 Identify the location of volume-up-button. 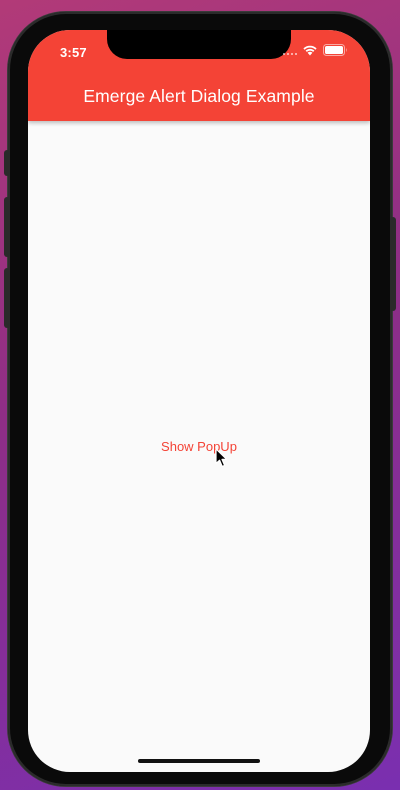
(7, 227).